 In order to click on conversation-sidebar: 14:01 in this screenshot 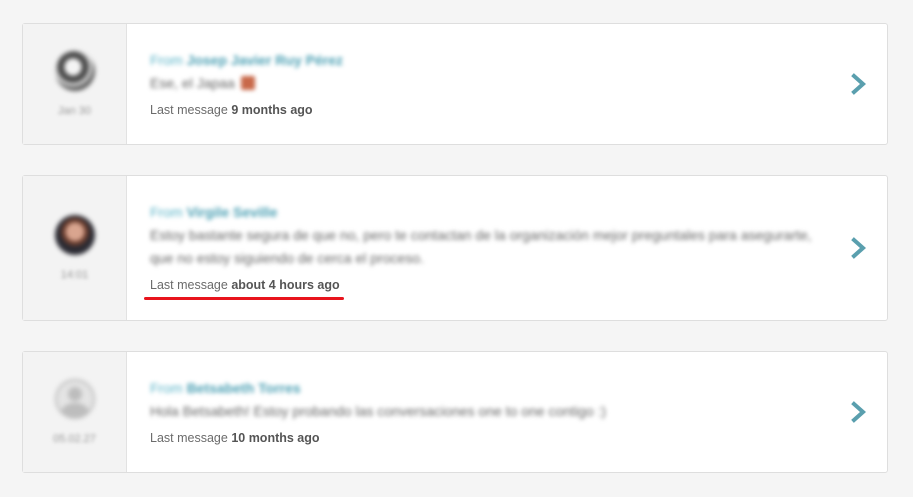, I will do `click(75, 248)`.